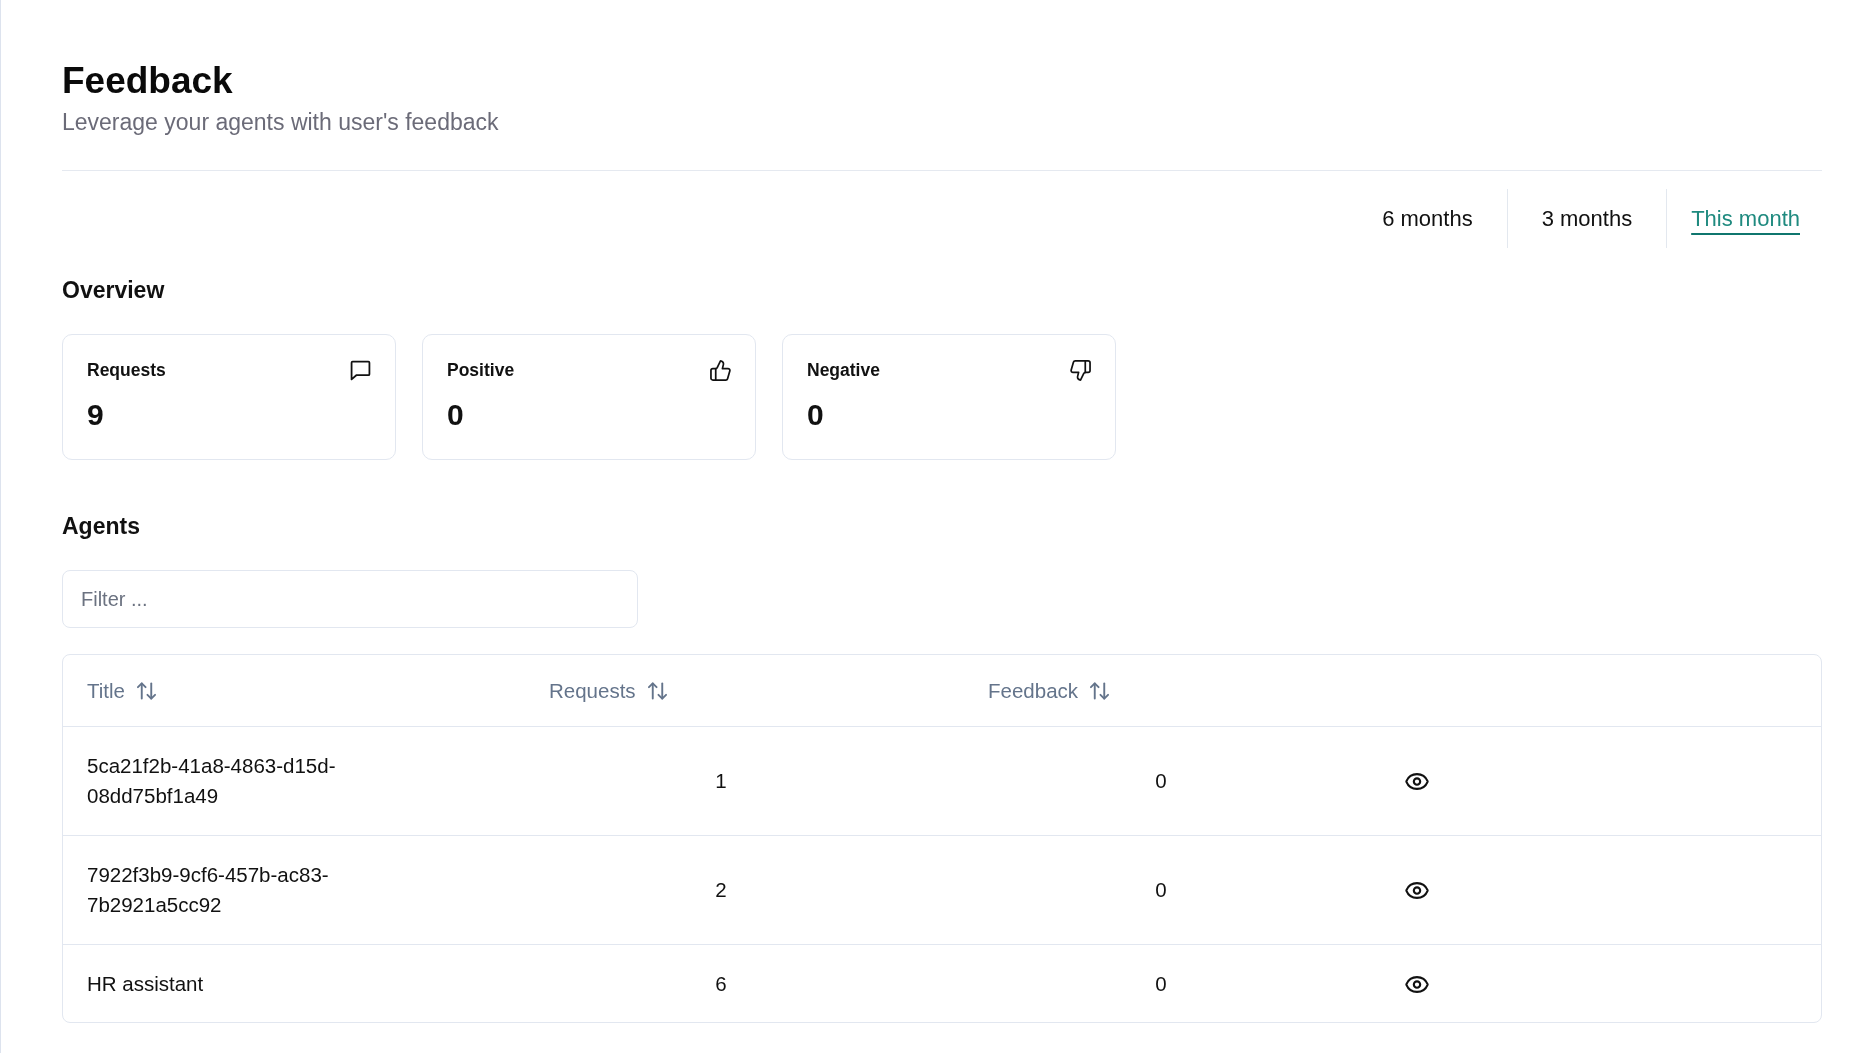 This screenshot has width=1862, height=1053. What do you see at coordinates (101, 526) in the screenshot?
I see `section-heading: Agents` at bounding box center [101, 526].